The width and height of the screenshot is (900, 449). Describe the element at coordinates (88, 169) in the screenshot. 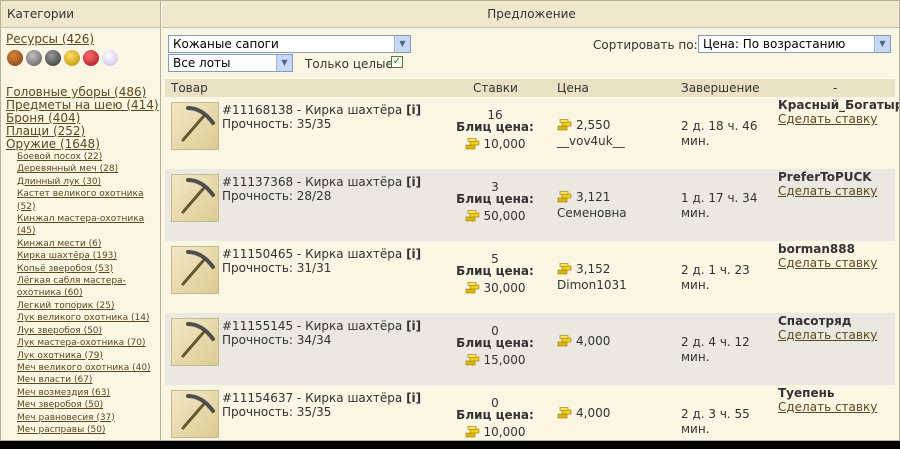

I see `weapon-item: Деревянный меч (28)` at that location.